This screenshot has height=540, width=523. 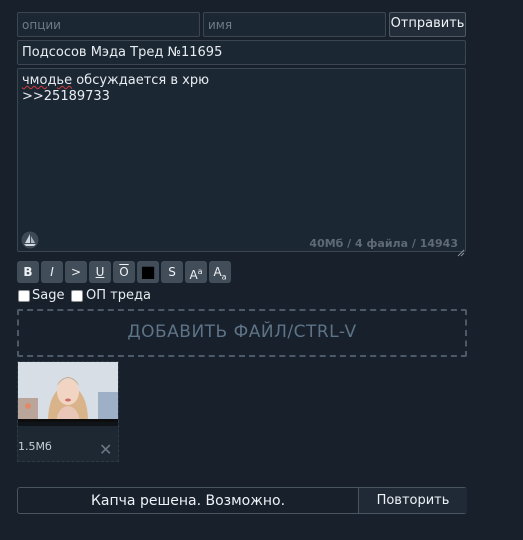 What do you see at coordinates (68, 392) in the screenshot?
I see `attachment-thumbnail` at bounding box center [68, 392].